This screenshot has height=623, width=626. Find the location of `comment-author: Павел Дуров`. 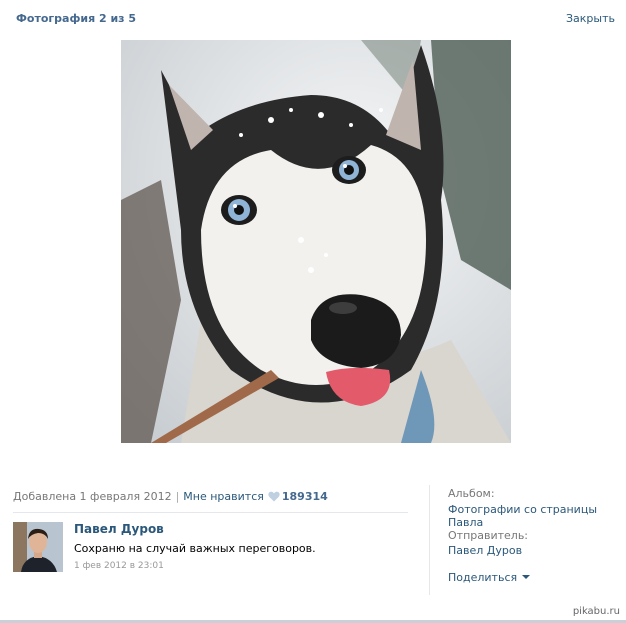

comment-author: Павел Дуров is located at coordinates (119, 529).